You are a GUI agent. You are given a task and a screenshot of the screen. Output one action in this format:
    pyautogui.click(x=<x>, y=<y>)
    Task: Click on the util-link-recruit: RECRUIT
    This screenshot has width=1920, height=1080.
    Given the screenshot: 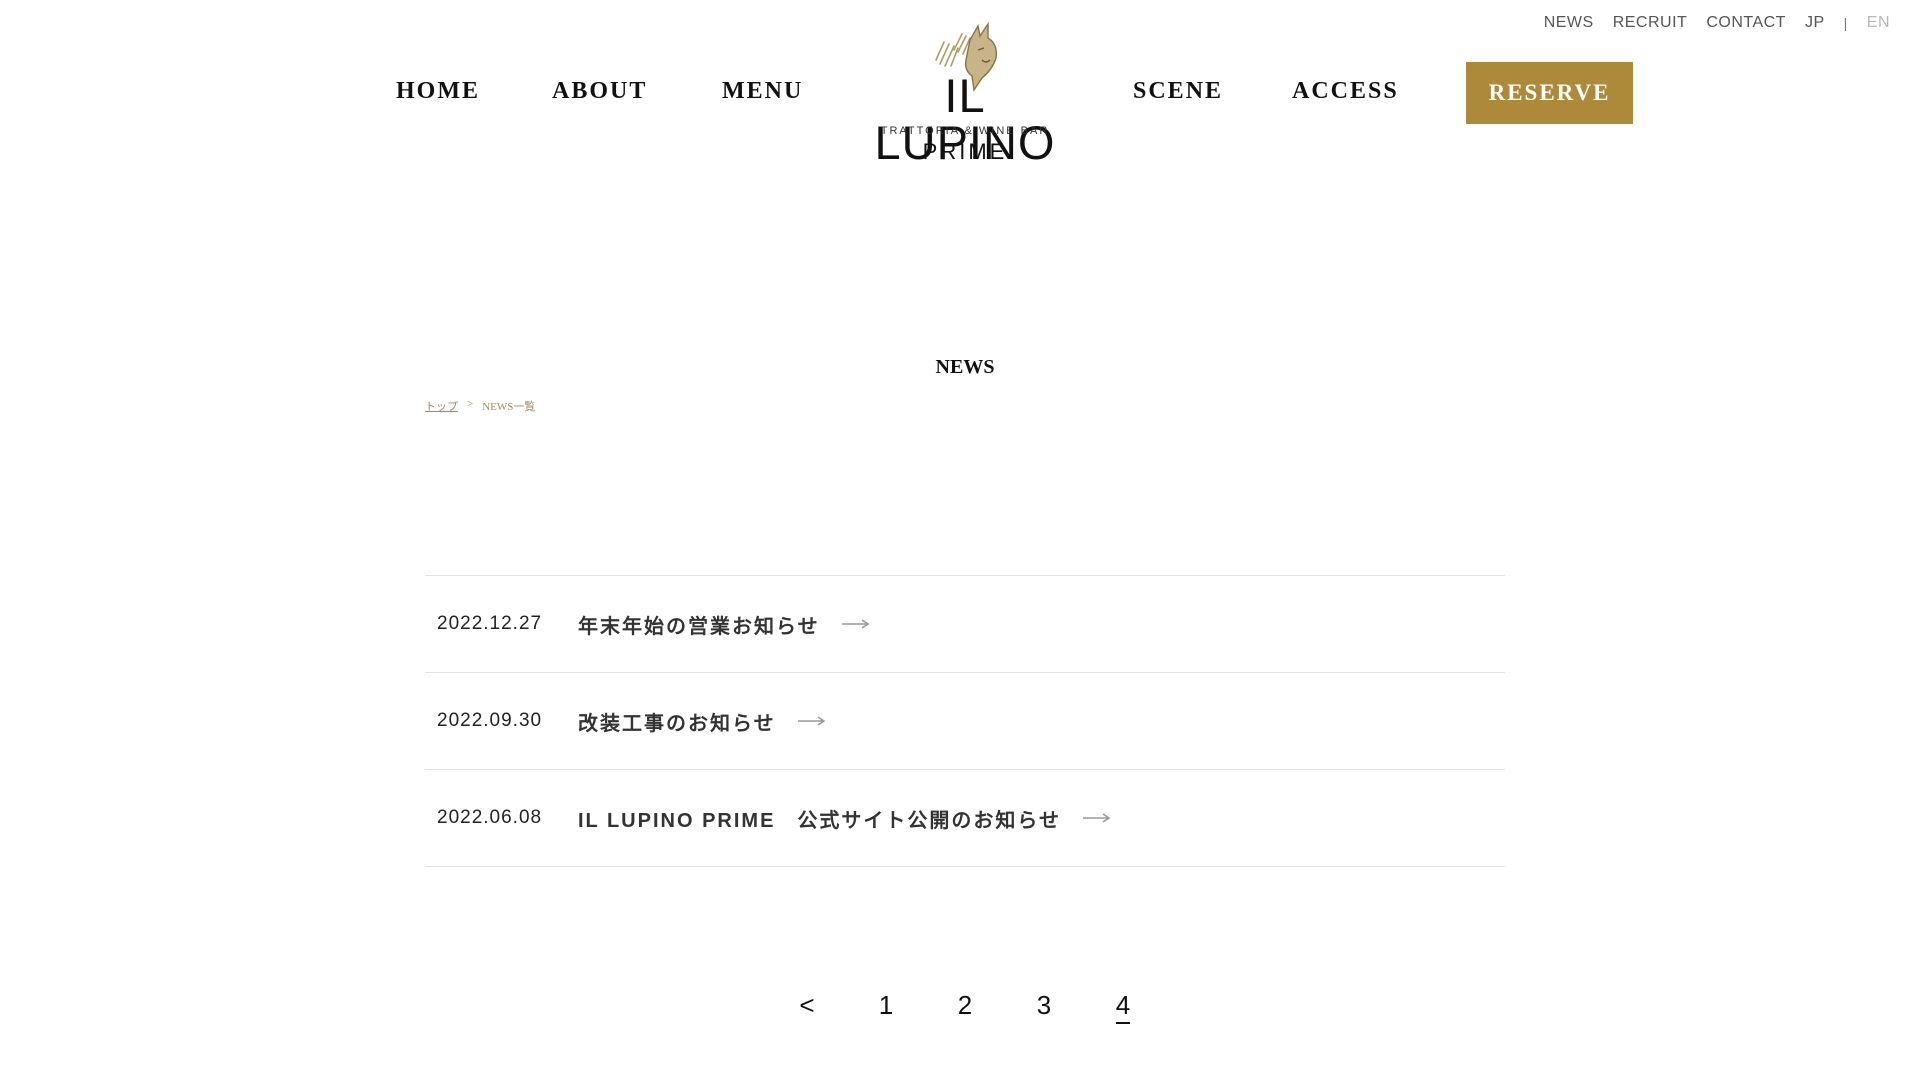 What is the action you would take?
    pyautogui.click(x=1650, y=23)
    